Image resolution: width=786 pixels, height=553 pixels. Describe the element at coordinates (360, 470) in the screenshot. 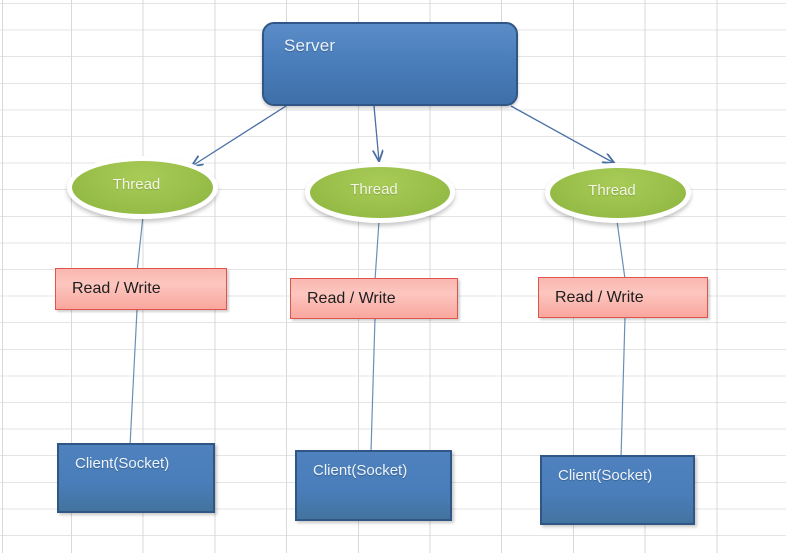

I see `node-client-socket-2-label: Client(Socket)` at that location.